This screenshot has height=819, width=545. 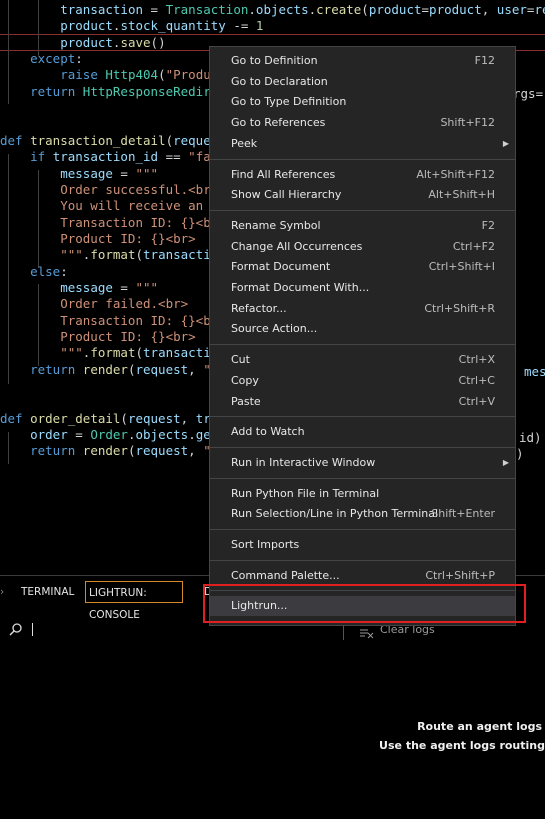 I want to click on menu-item-label: Copy, so click(x=245, y=380).